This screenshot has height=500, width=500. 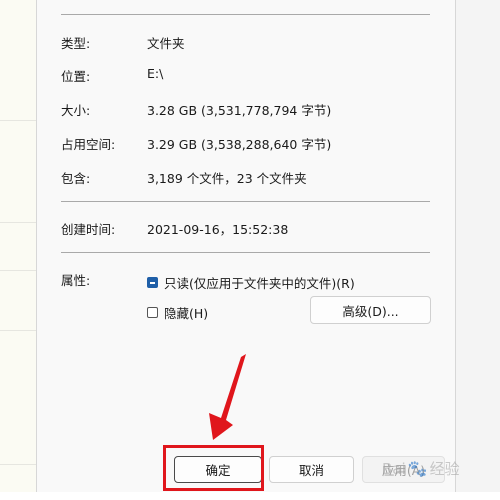 What do you see at coordinates (88, 229) in the screenshot?
I see `created-label: 创建时间:` at bounding box center [88, 229].